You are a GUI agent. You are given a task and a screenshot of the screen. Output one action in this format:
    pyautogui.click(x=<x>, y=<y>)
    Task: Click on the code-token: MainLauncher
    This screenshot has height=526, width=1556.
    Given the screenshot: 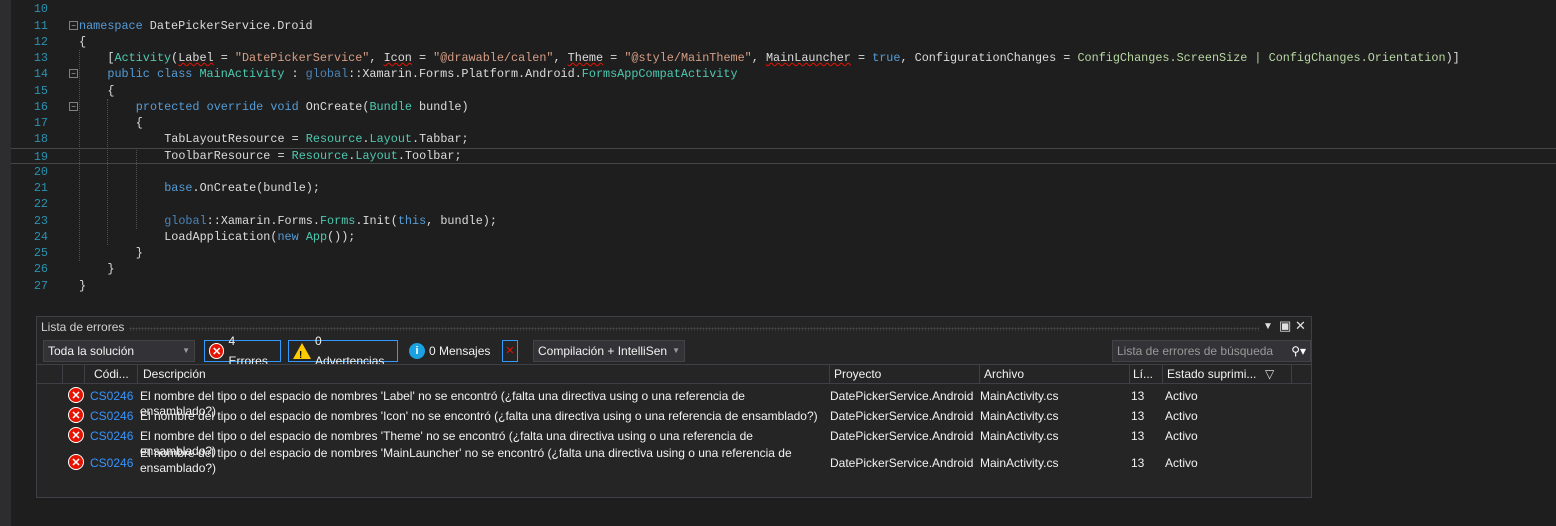 What is the action you would take?
    pyautogui.click(x=808, y=58)
    